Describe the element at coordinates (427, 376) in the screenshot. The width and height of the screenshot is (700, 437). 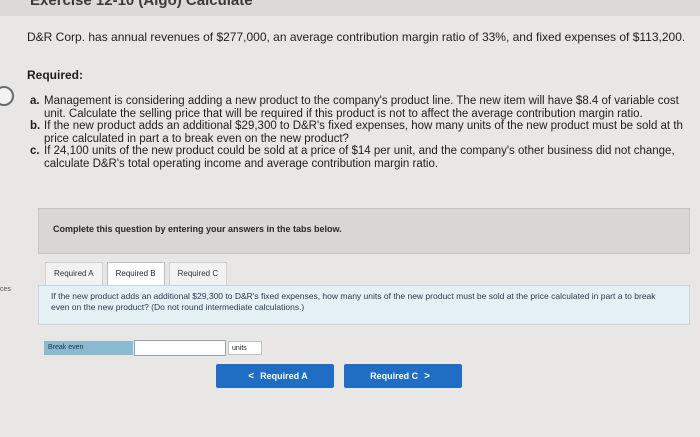
I see `chevron-right-icon: >` at that location.